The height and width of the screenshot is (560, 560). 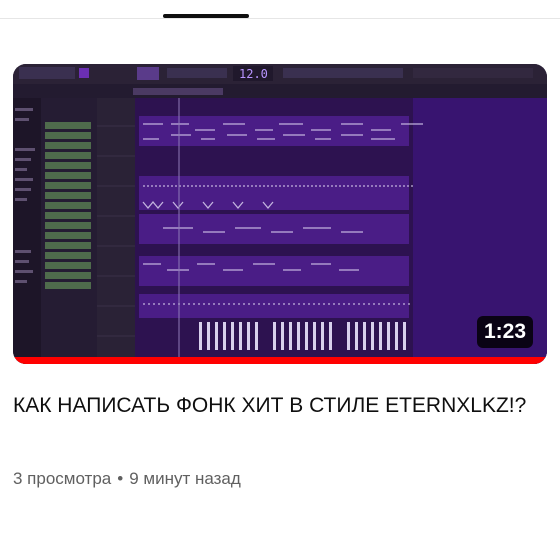 I want to click on video-metadata: 3 просмотра • 9 минут назад, so click(x=127, y=479).